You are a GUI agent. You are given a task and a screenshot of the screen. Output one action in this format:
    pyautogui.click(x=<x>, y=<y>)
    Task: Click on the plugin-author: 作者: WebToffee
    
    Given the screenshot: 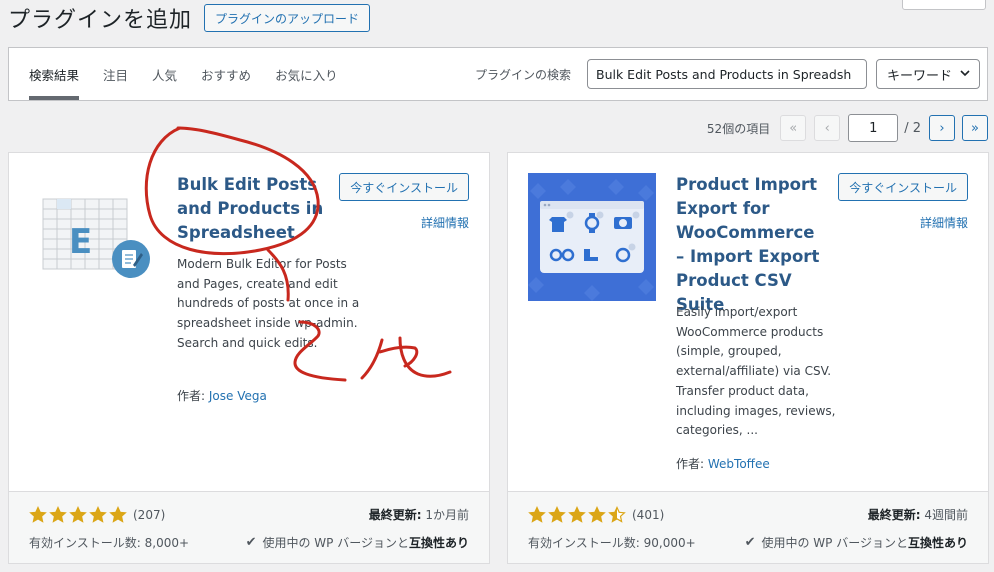 What is the action you would take?
    pyautogui.click(x=723, y=463)
    